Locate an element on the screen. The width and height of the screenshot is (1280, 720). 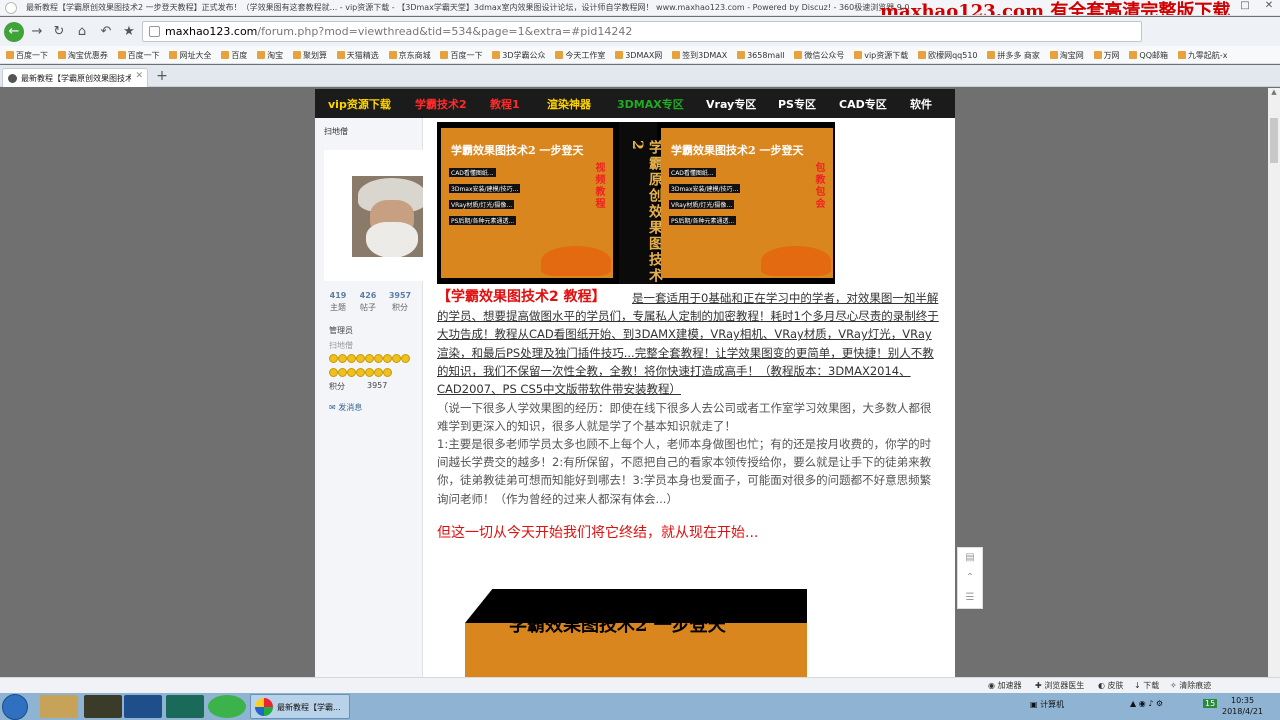
bookmark-item: QQ邮箱 is located at coordinates (1148, 55).